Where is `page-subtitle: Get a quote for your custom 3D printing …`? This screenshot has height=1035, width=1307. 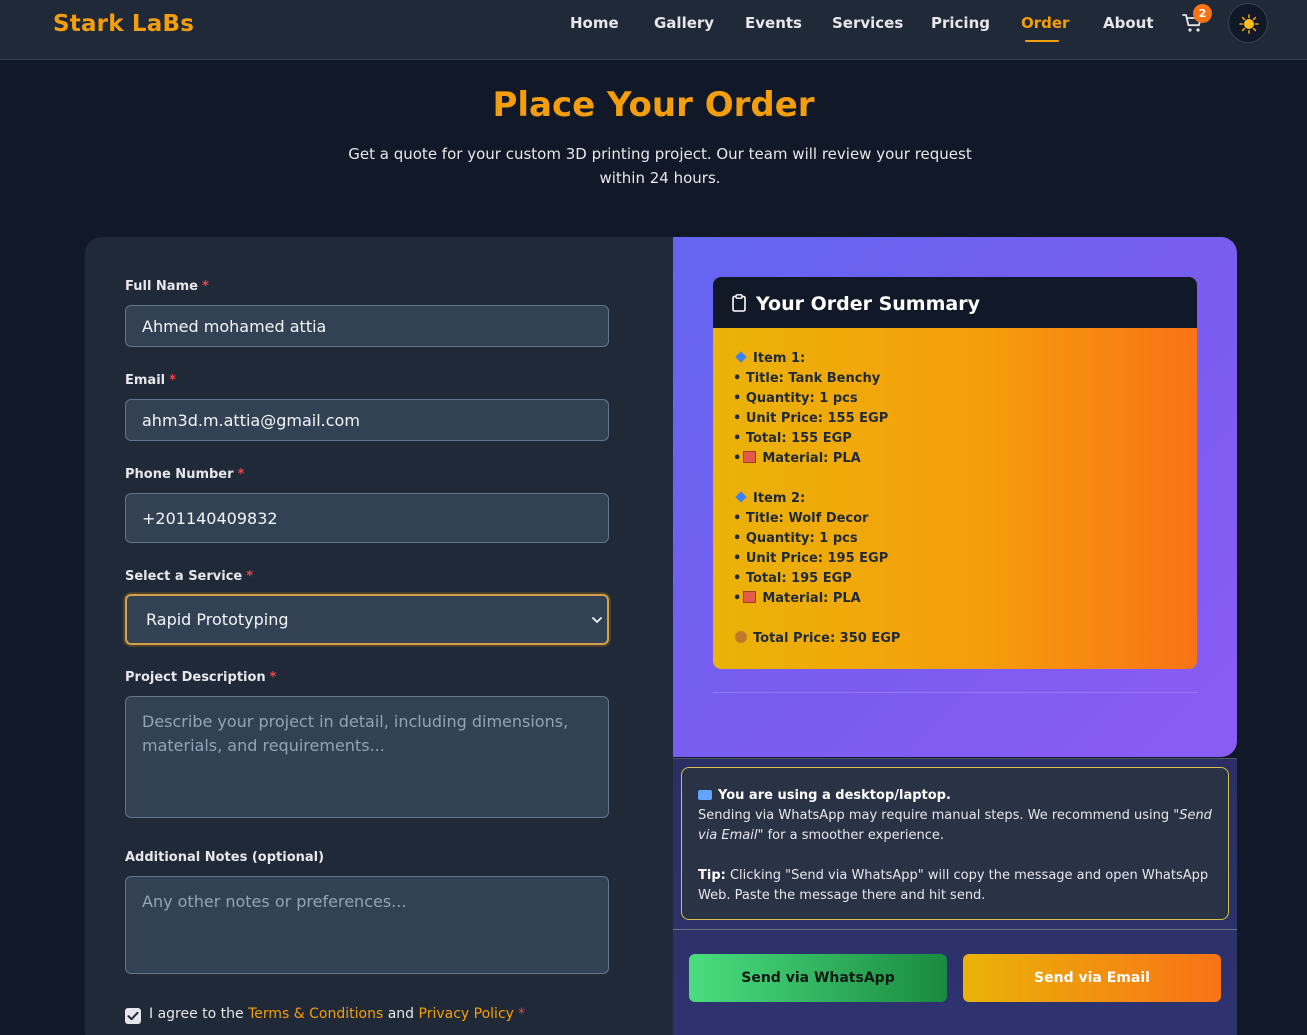 page-subtitle: Get a quote for your custom 3D printing … is located at coordinates (660, 166).